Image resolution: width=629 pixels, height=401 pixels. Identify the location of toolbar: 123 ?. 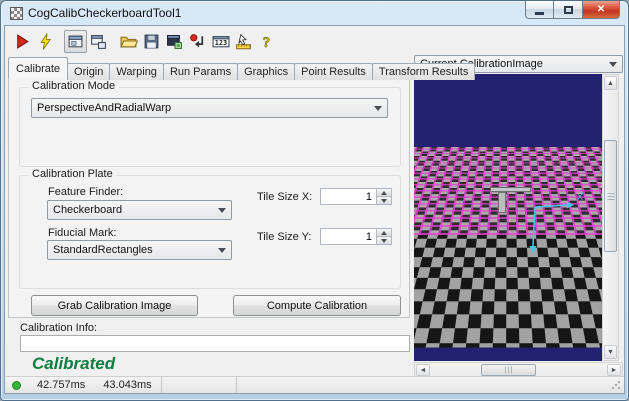
(314, 41).